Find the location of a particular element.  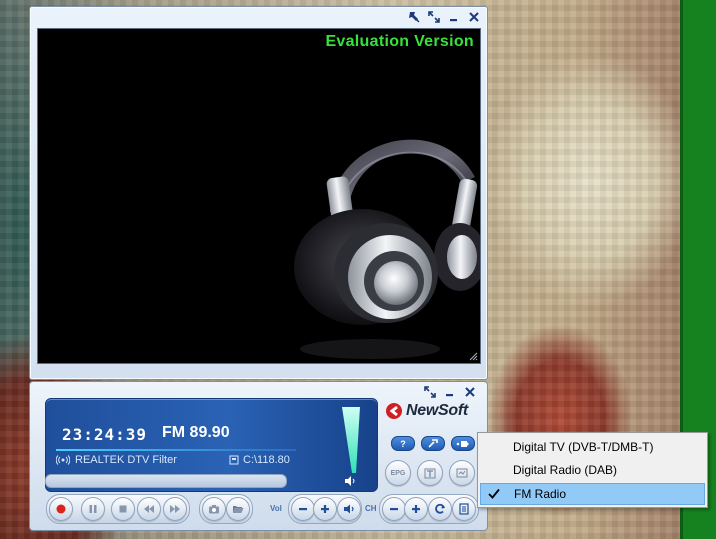

info-button is located at coordinates (462, 473).